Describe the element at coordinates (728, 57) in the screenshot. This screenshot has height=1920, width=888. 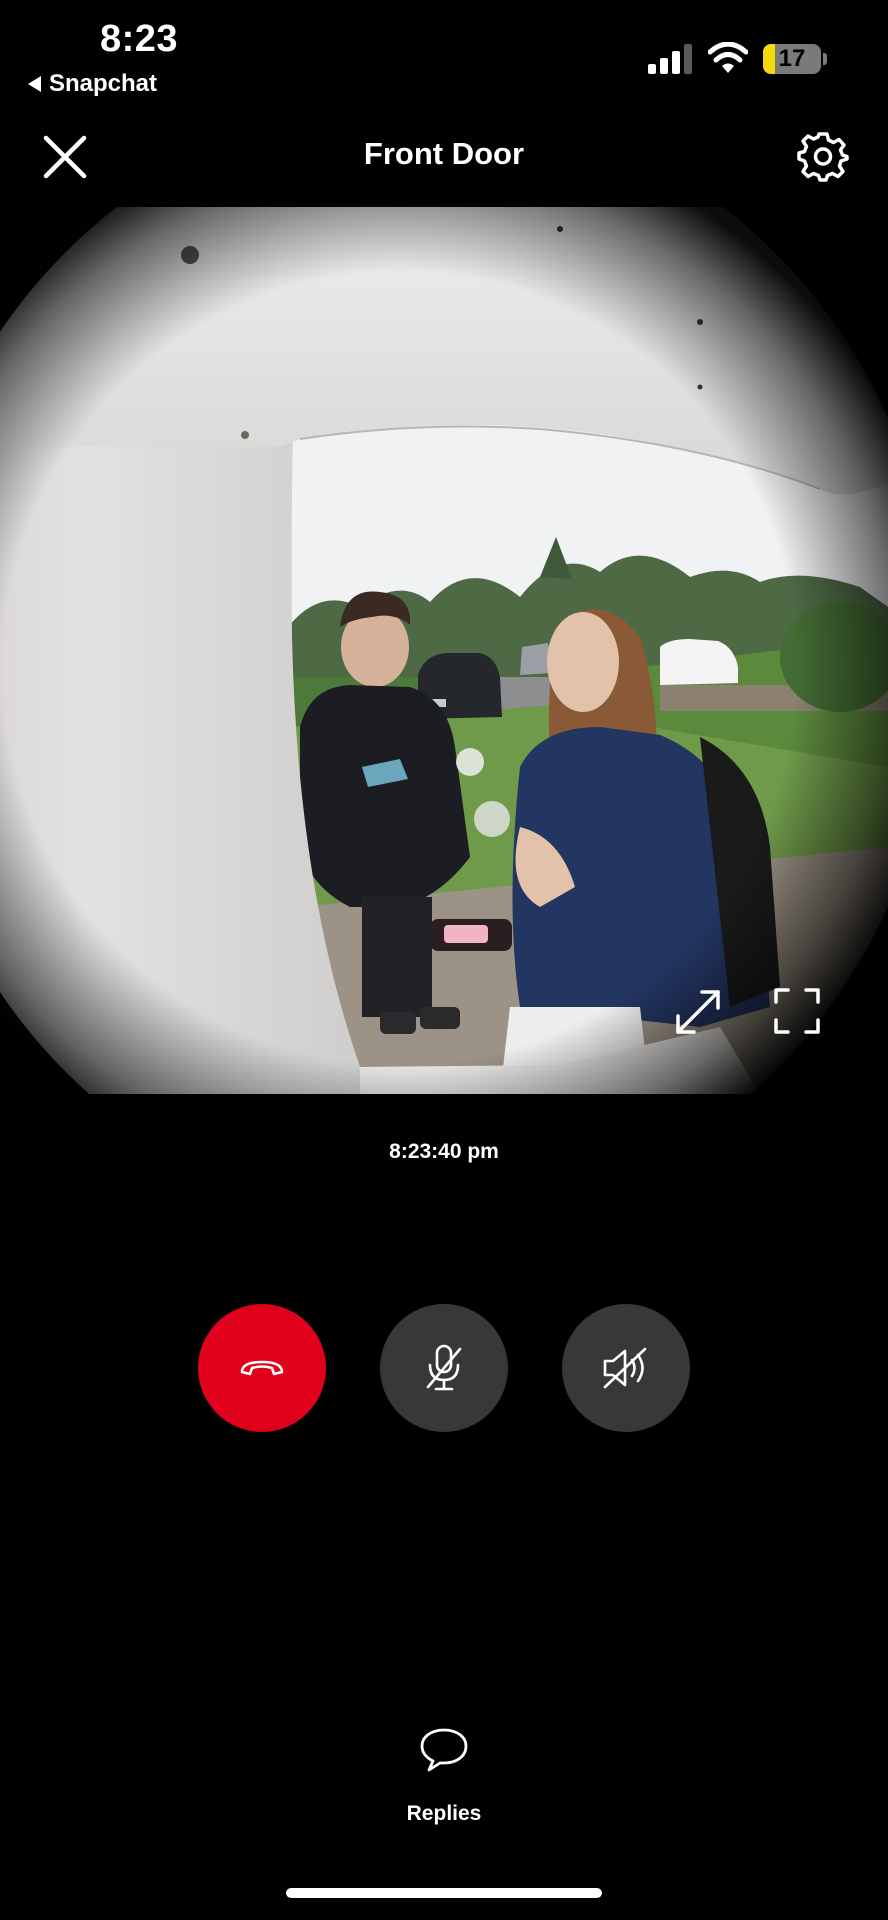
I see `wifi-icon` at that location.